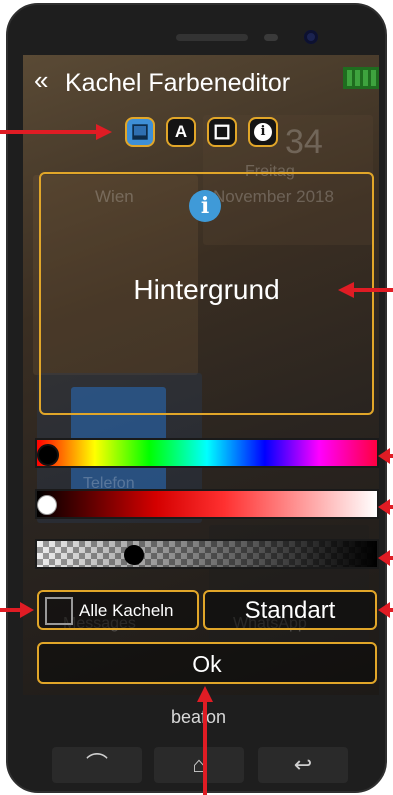 The width and height of the screenshot is (393, 795). Describe the element at coordinates (126, 610) in the screenshot. I see `all-tiles-label: Alle Kacheln` at that location.